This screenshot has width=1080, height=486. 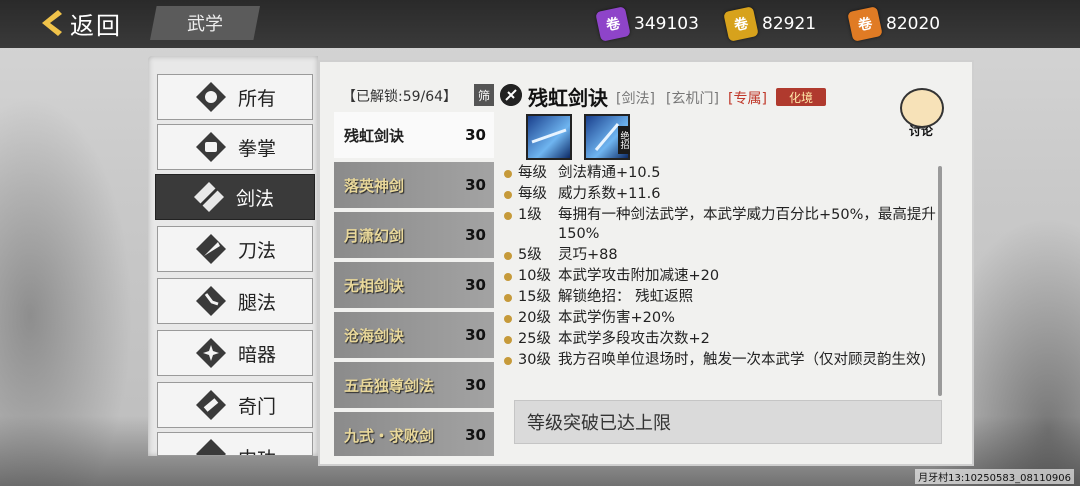 I want to click on effect-row: 20级 本武学伤害+20%, so click(x=722, y=318).